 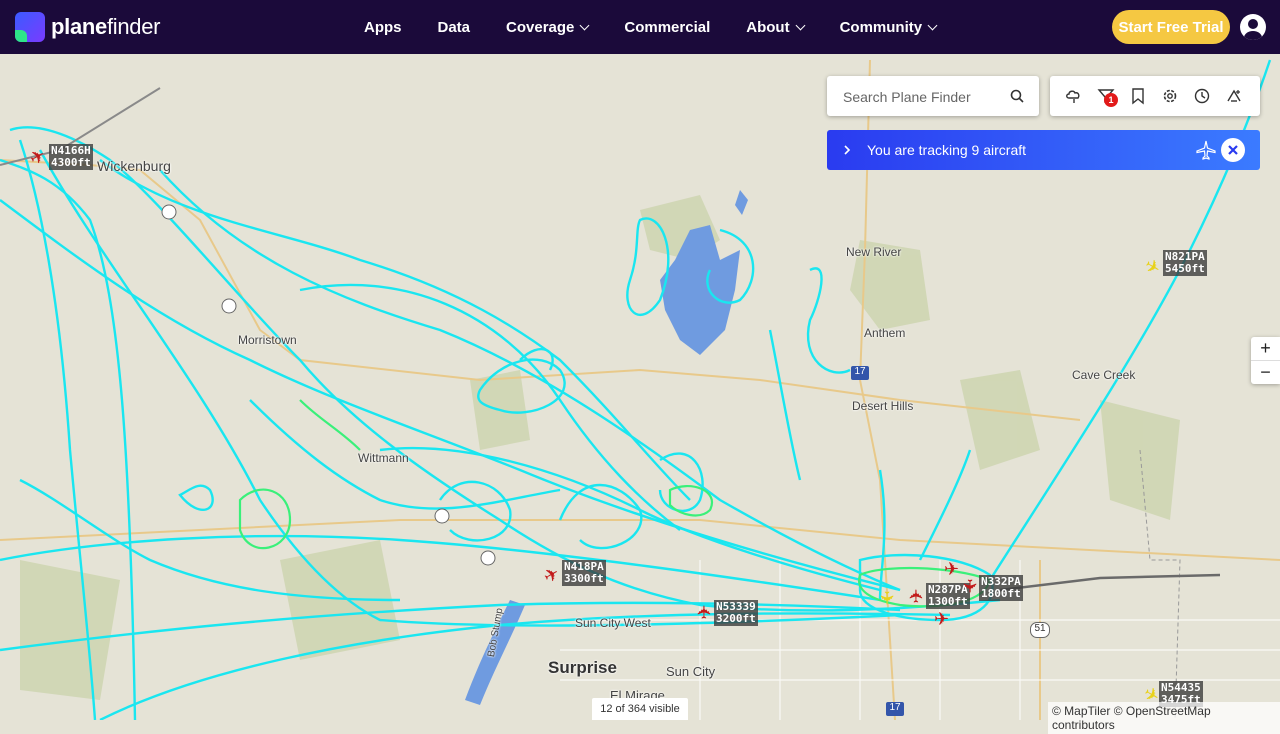 I want to click on tracking-banner: You are tracking 9 aircraft, so click(x=1043, y=150).